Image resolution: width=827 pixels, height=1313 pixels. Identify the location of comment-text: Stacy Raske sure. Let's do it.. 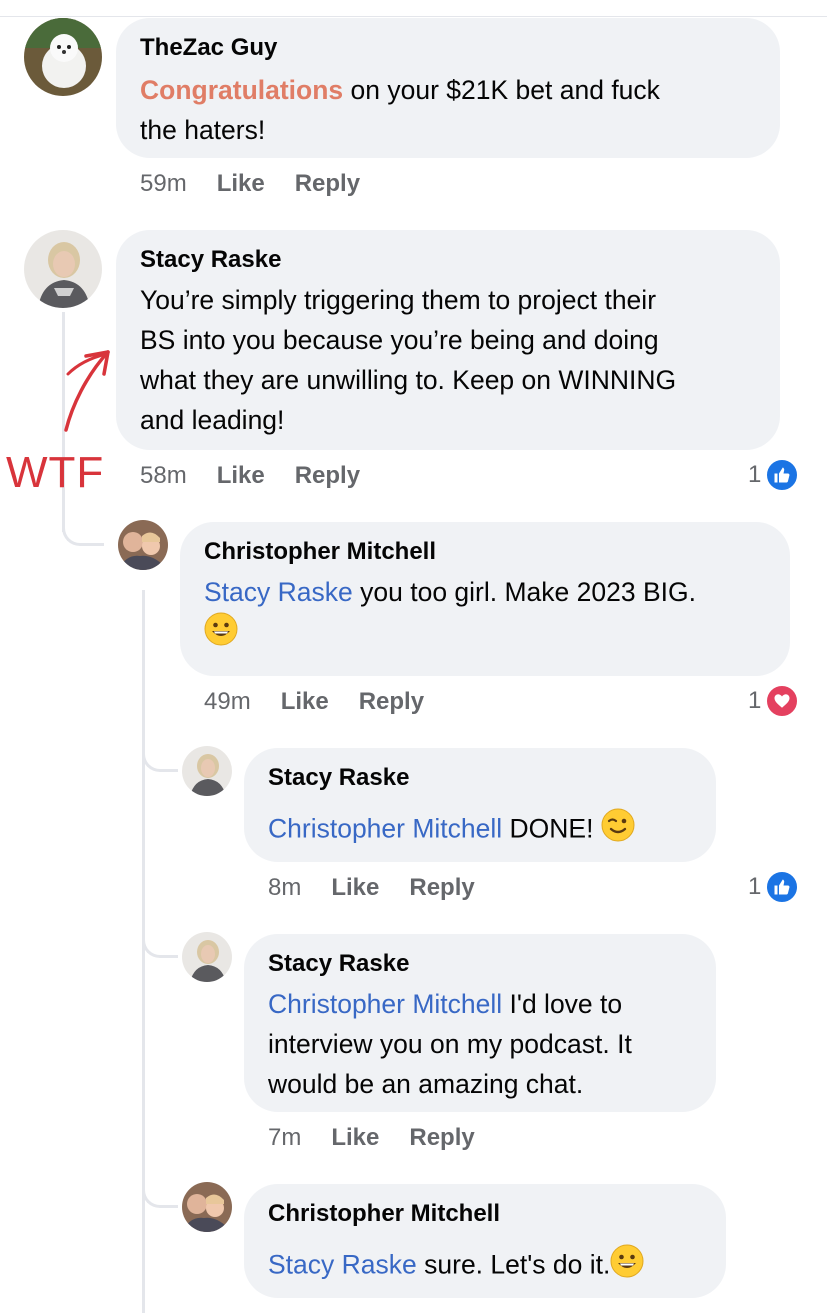
(493, 1266).